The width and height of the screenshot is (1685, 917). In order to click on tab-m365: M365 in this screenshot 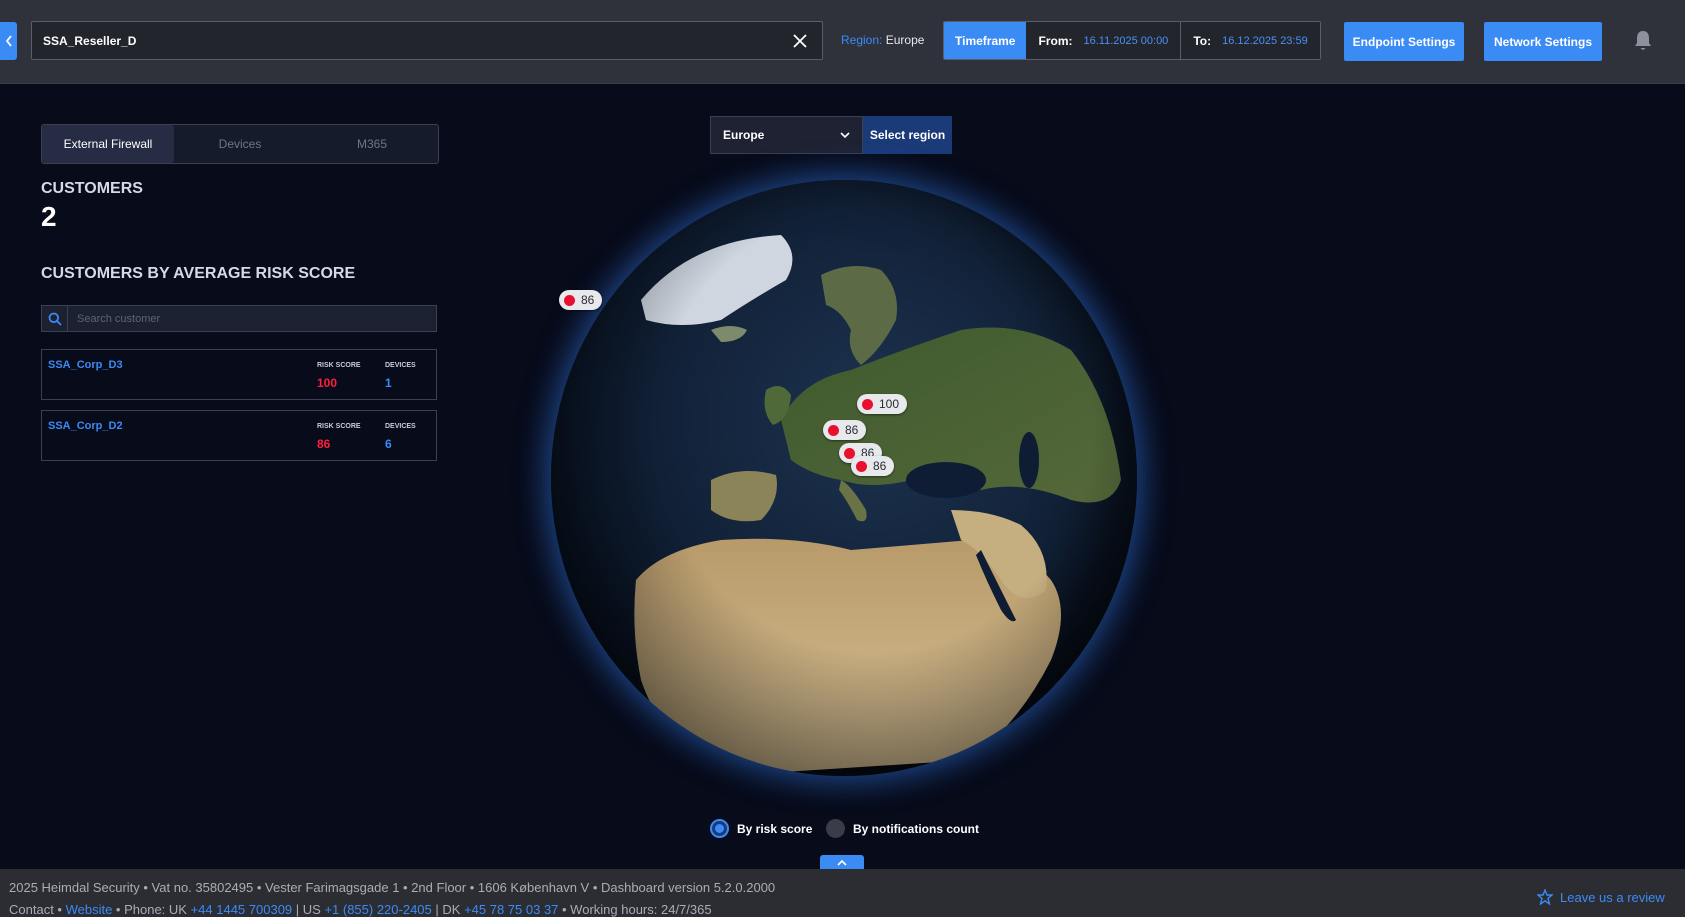, I will do `click(372, 144)`.